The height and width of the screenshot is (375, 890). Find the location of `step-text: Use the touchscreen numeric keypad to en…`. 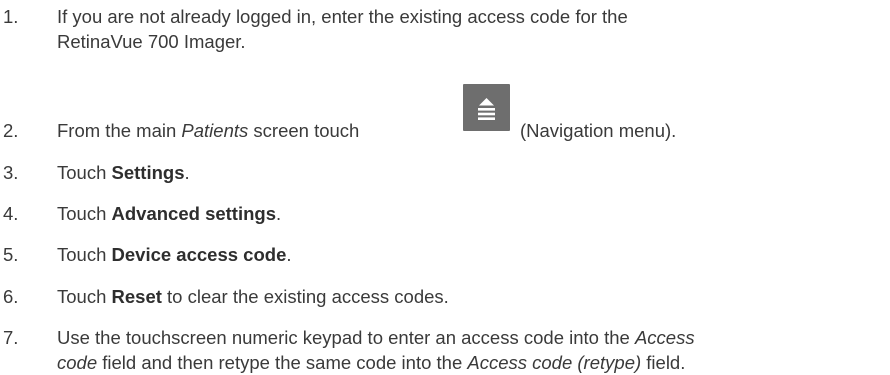

step-text: Use the touchscreen numeric keypad to en… is located at coordinates (471, 350).